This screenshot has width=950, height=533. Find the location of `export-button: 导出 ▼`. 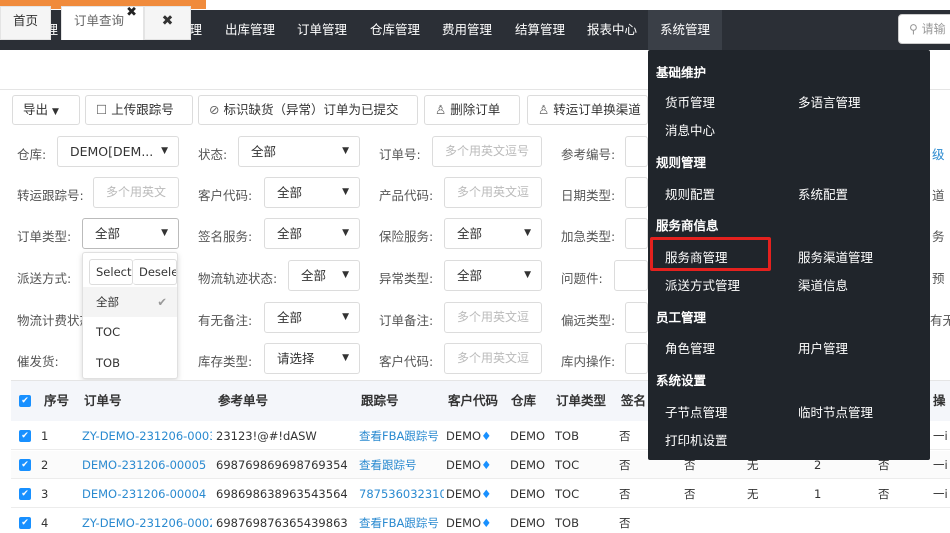

export-button: 导出 ▼ is located at coordinates (46, 110).